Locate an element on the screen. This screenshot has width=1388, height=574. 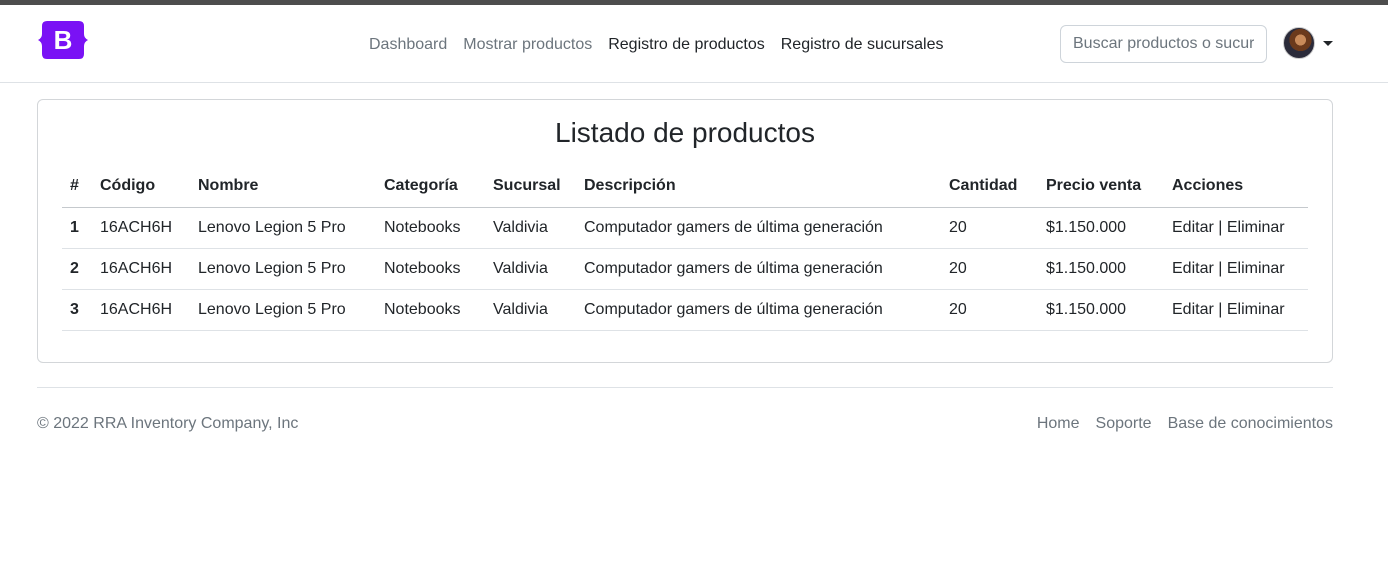
col-header-sucursal: Sucursal is located at coordinates (538, 187).